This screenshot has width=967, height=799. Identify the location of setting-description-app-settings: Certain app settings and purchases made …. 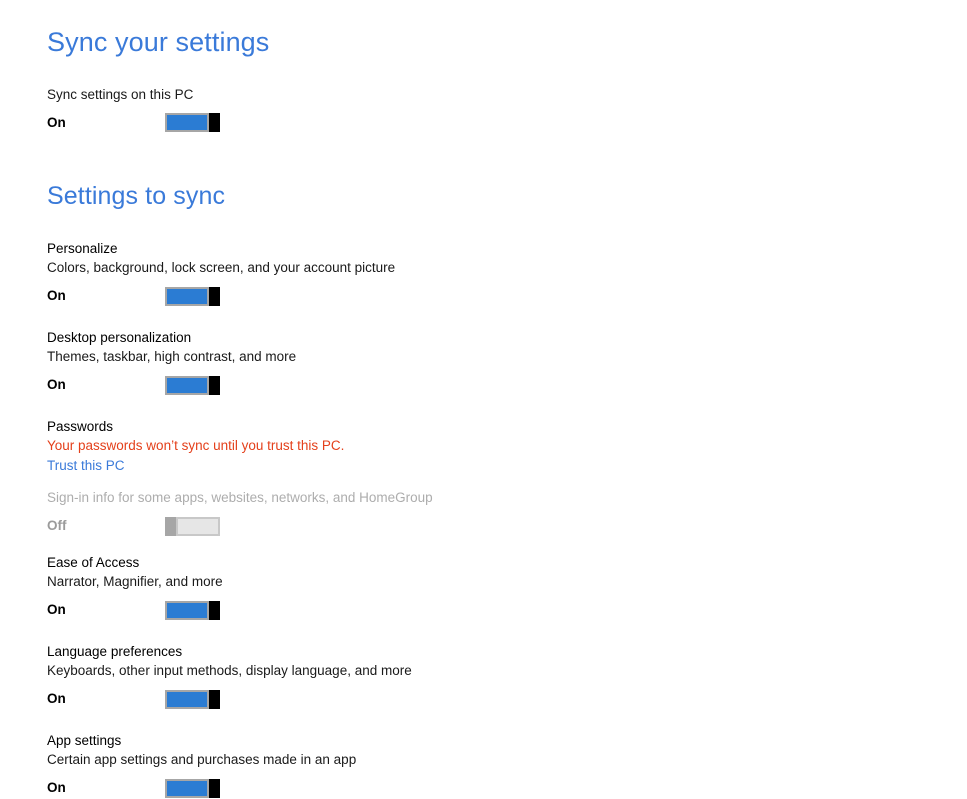
(202, 760).